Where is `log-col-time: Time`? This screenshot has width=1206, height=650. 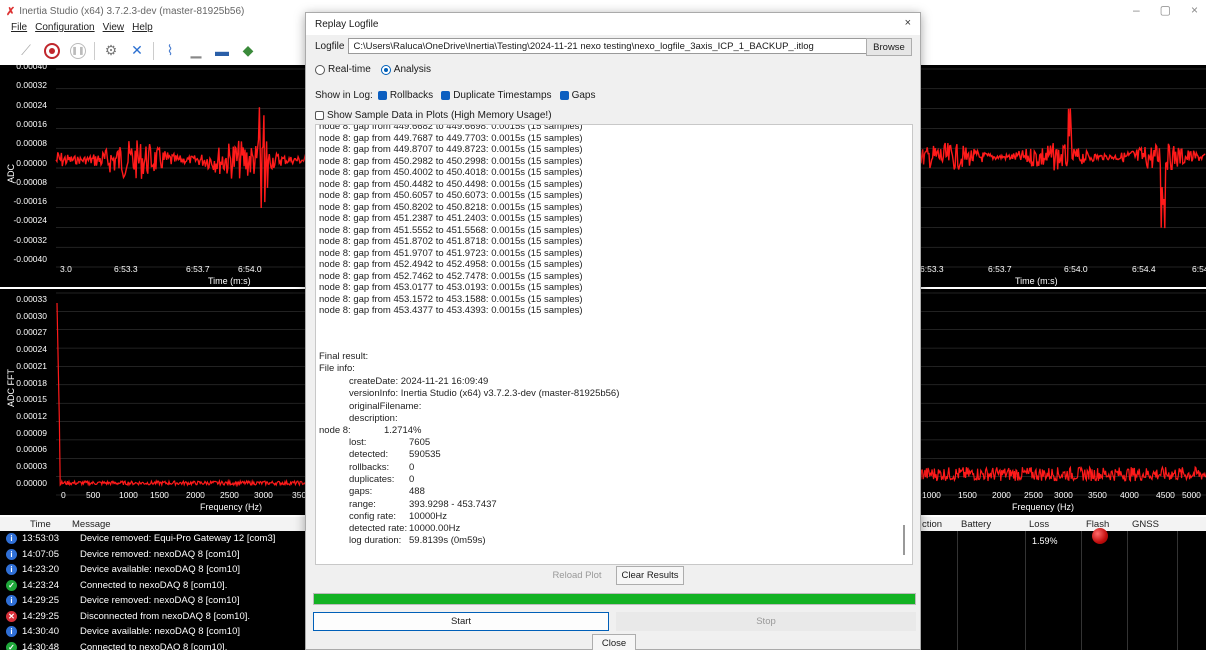
log-col-time: Time is located at coordinates (33, 524).